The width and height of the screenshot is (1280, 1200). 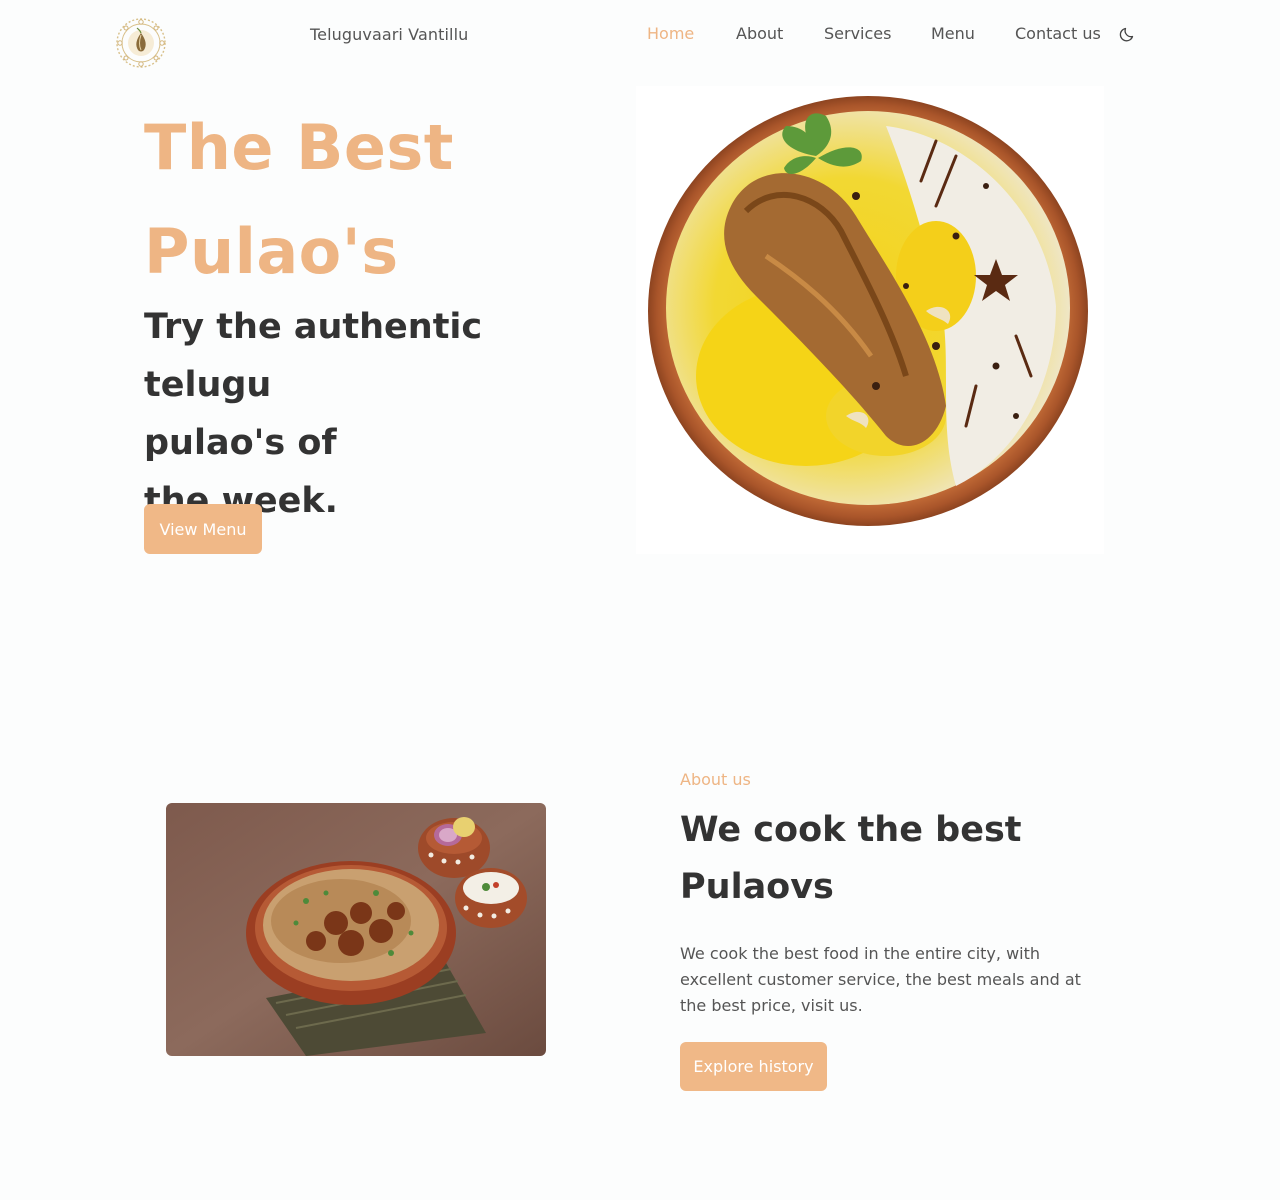 What do you see at coordinates (857, 33) in the screenshot?
I see `nav-services: Services` at bounding box center [857, 33].